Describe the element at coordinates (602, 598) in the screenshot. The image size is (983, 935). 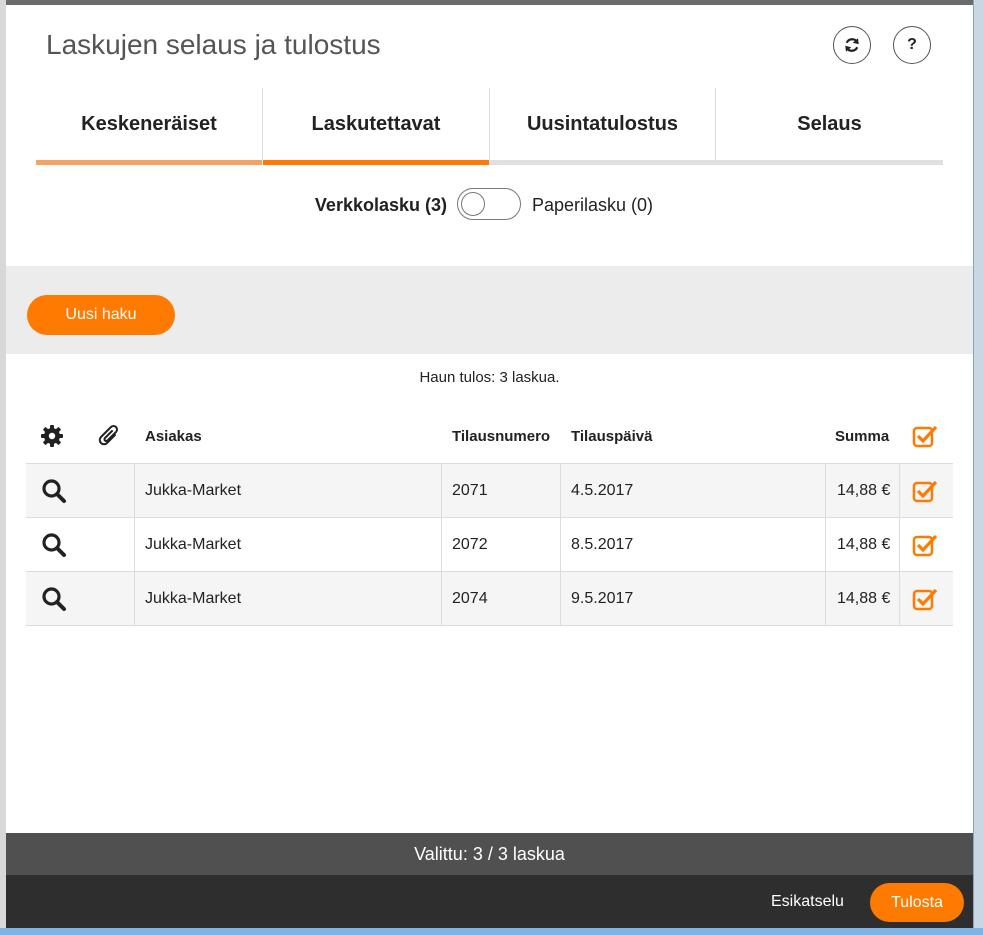
I see `cell-order-date: 9.5.2017` at that location.